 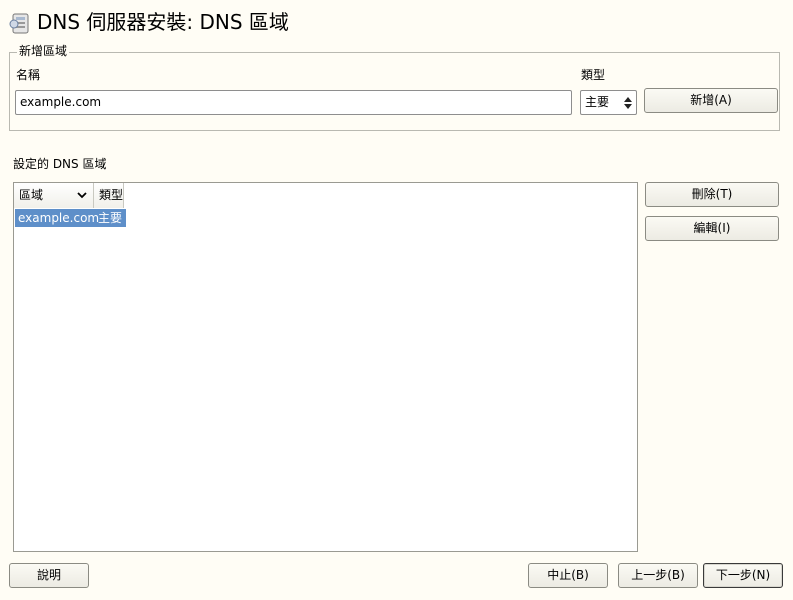 I want to click on zone-type-value: 主要, so click(x=597, y=102).